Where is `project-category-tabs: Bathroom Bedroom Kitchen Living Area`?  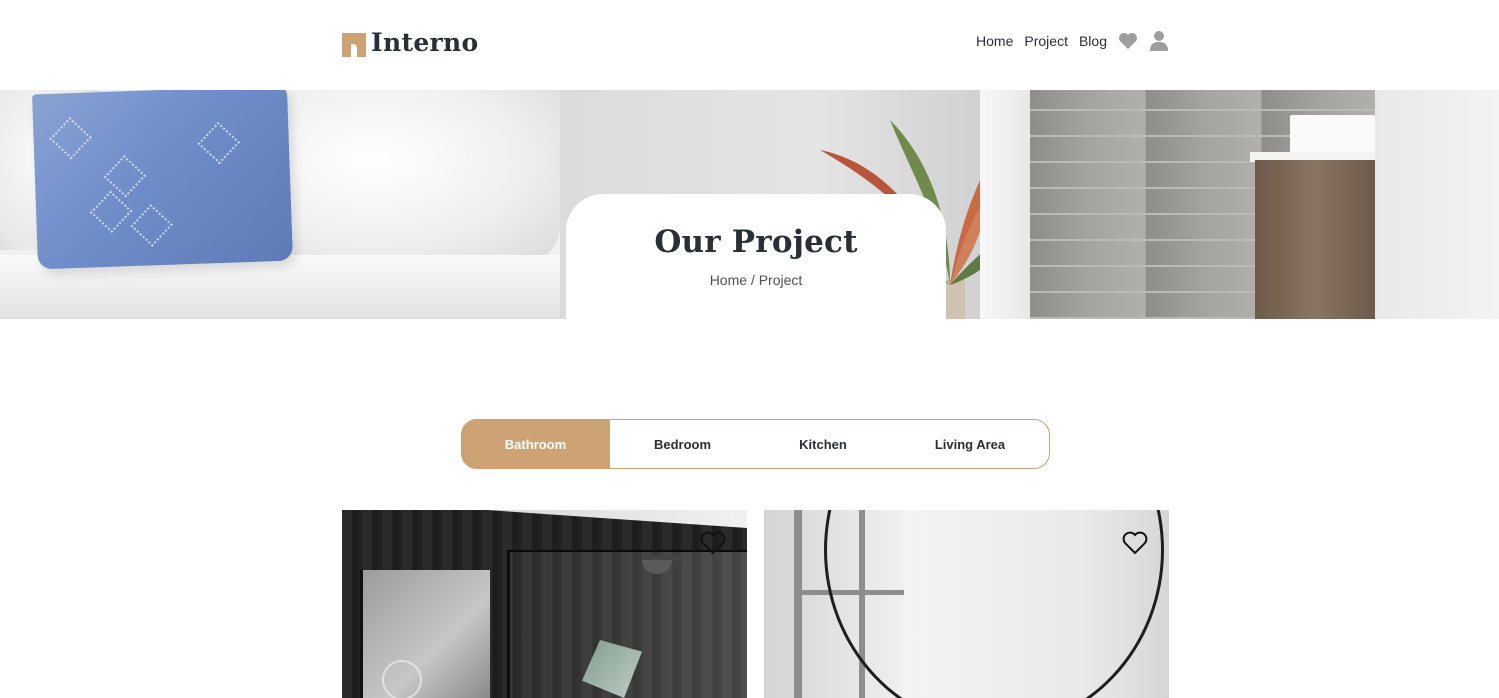 project-category-tabs: Bathroom Bedroom Kitchen Living Area is located at coordinates (755, 444).